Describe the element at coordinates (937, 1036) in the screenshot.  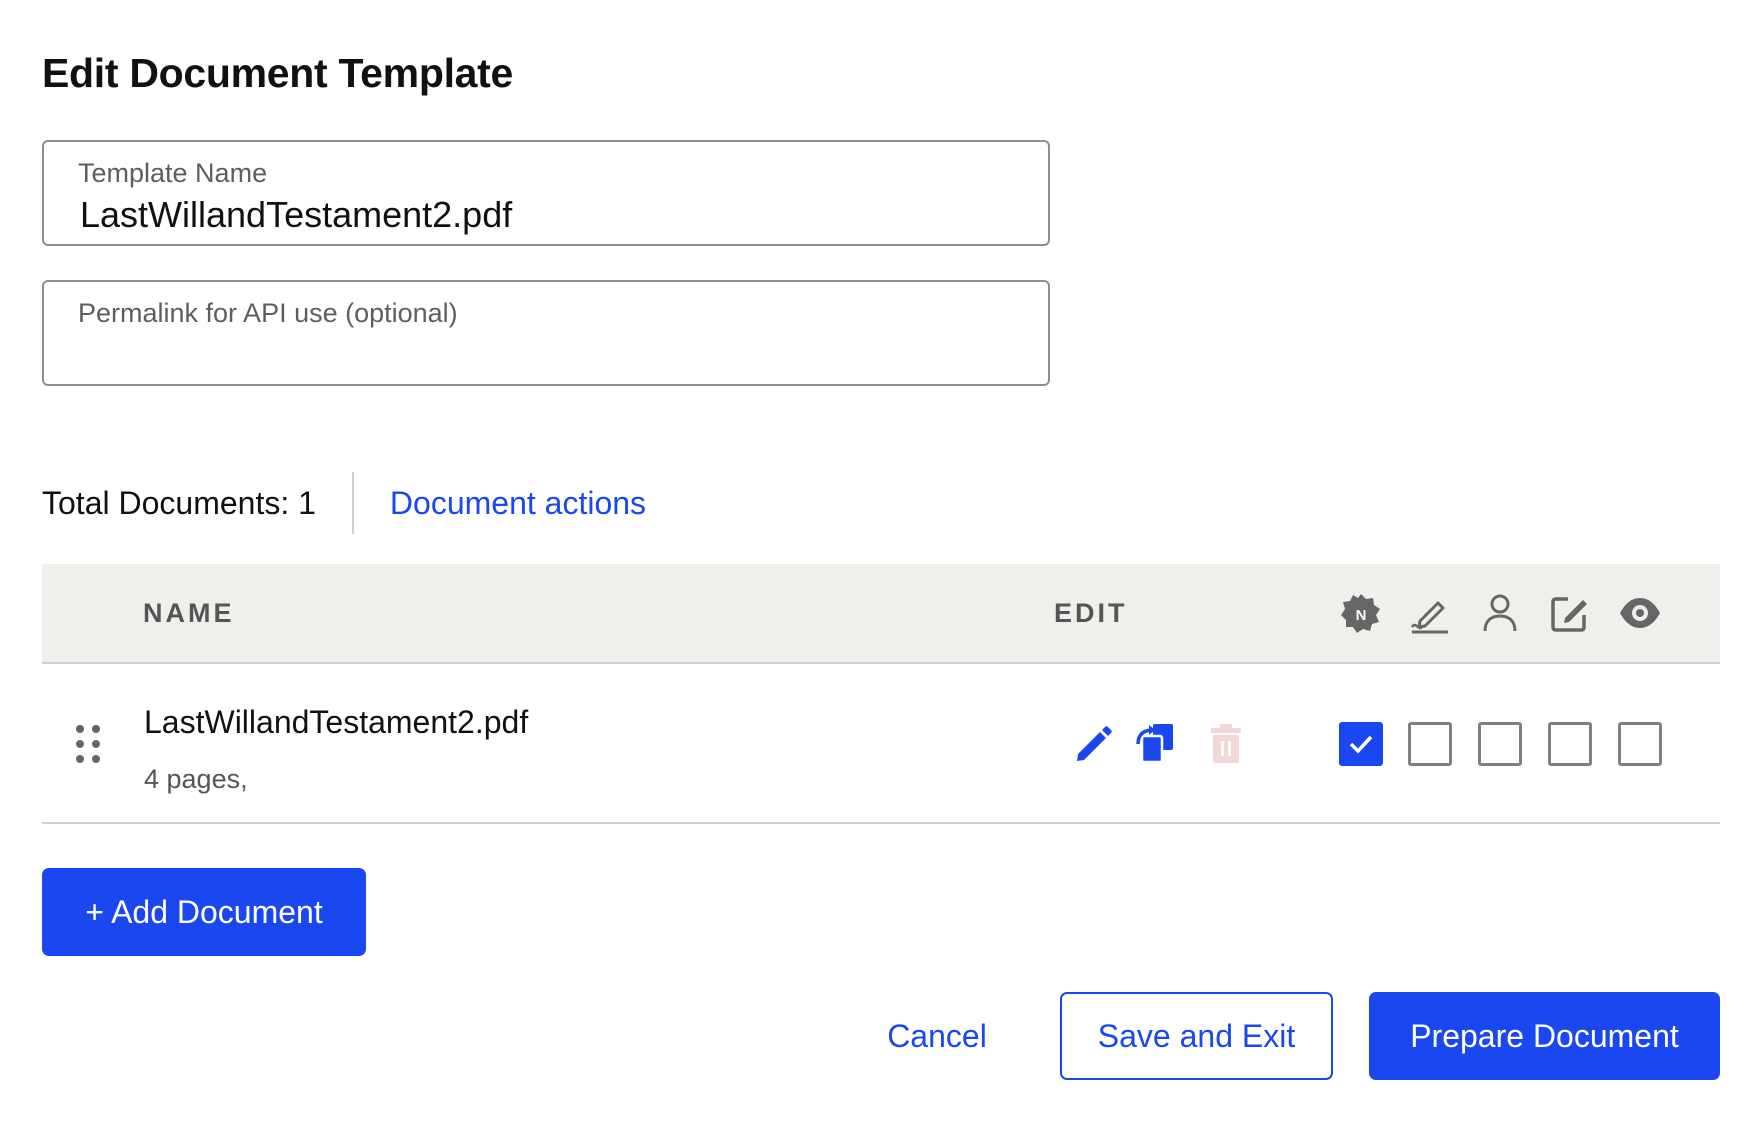
I see `cancel-button: Cancel` at that location.